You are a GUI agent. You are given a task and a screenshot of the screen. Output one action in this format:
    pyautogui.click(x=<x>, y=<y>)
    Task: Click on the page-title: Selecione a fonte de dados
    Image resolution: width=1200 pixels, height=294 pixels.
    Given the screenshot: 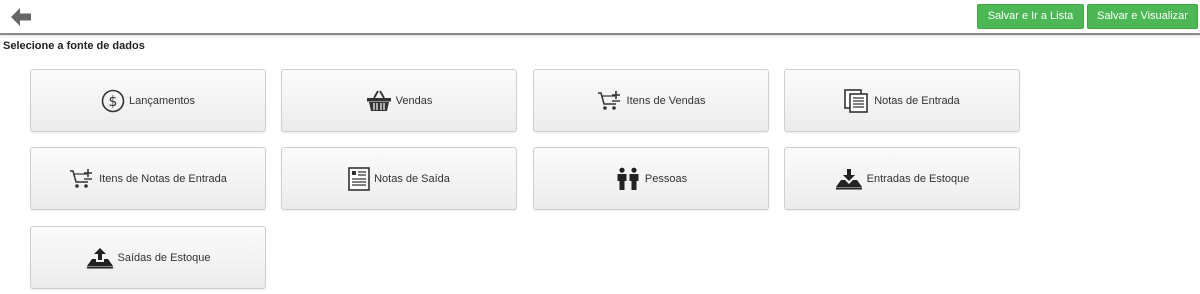 What is the action you would take?
    pyautogui.click(x=74, y=46)
    